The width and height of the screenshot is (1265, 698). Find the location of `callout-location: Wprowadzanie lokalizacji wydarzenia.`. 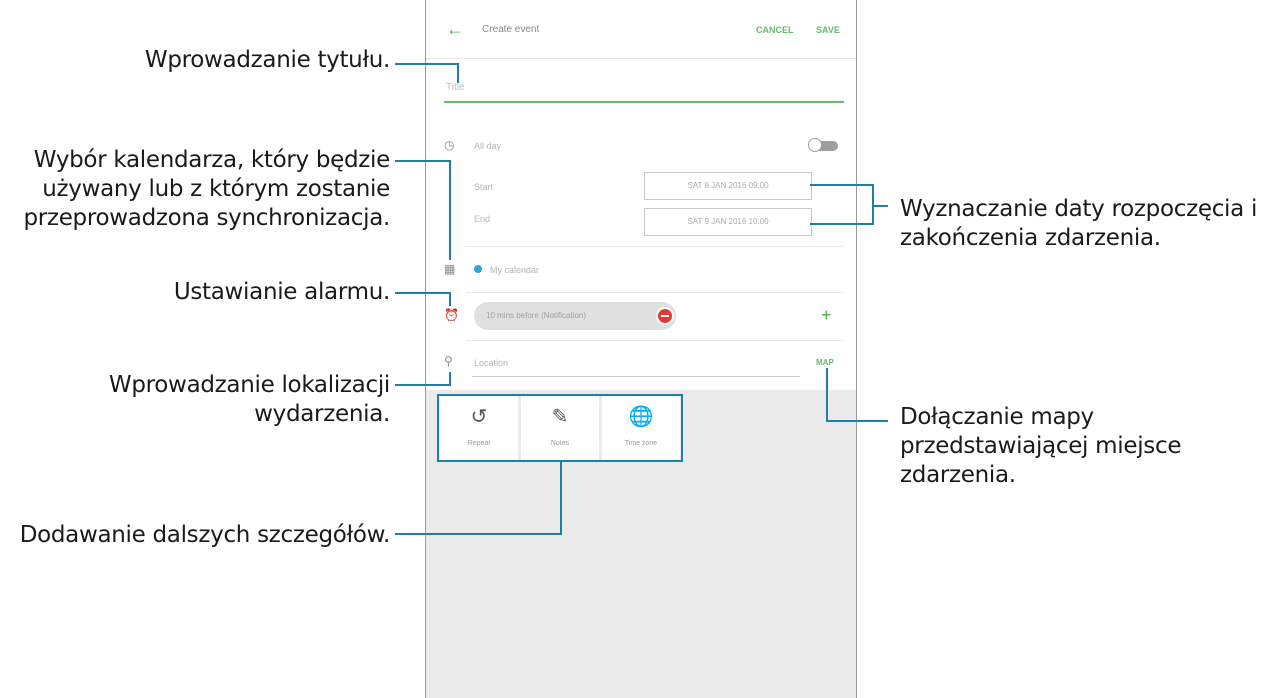

callout-location: Wprowadzanie lokalizacji wydarzenia. is located at coordinates (249, 399).